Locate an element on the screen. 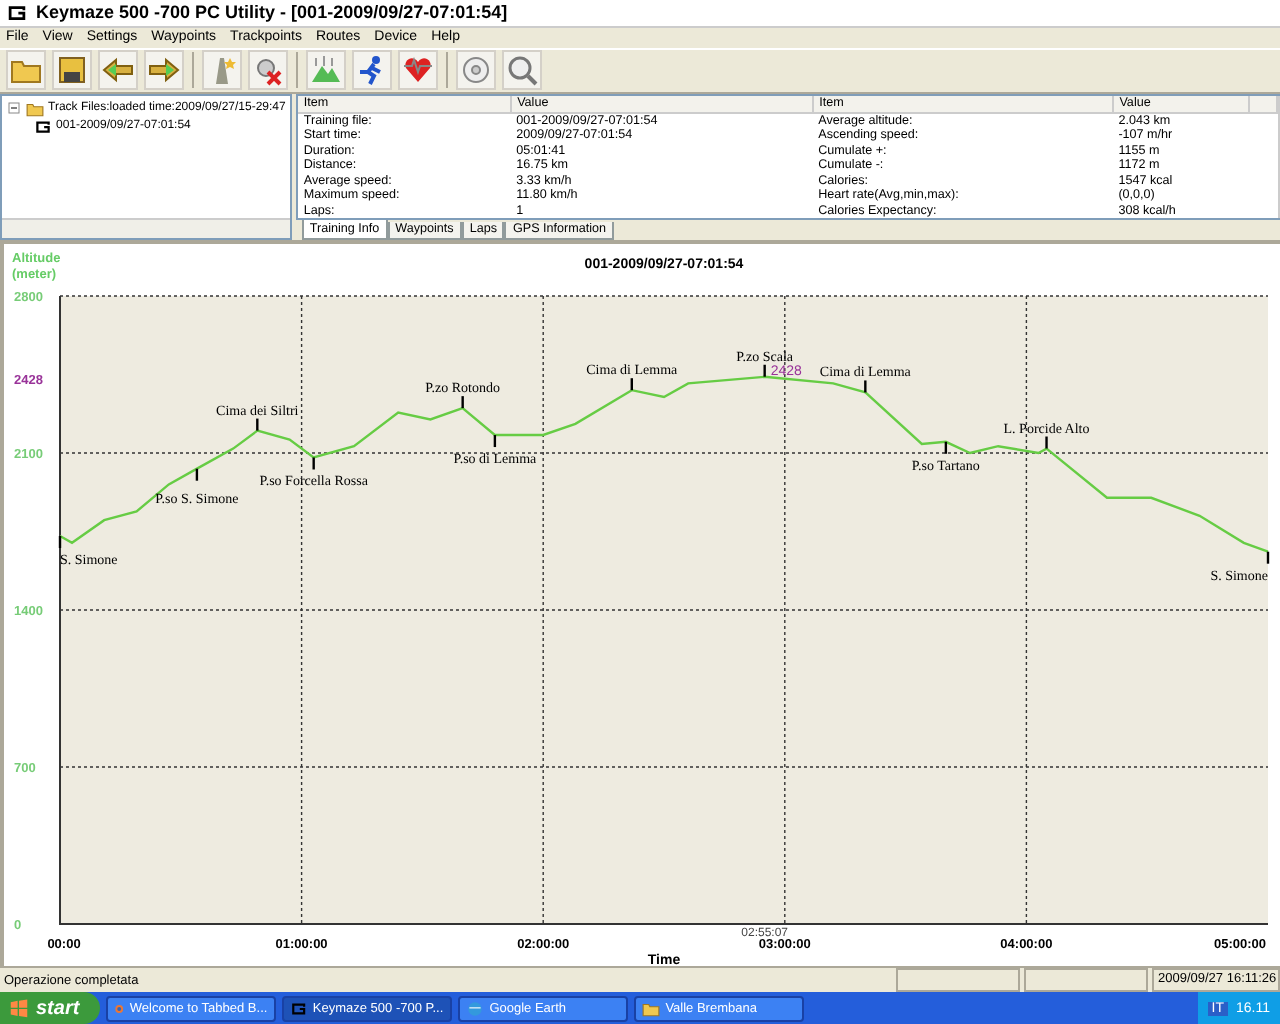  magnifier-icon is located at coordinates (522, 70).